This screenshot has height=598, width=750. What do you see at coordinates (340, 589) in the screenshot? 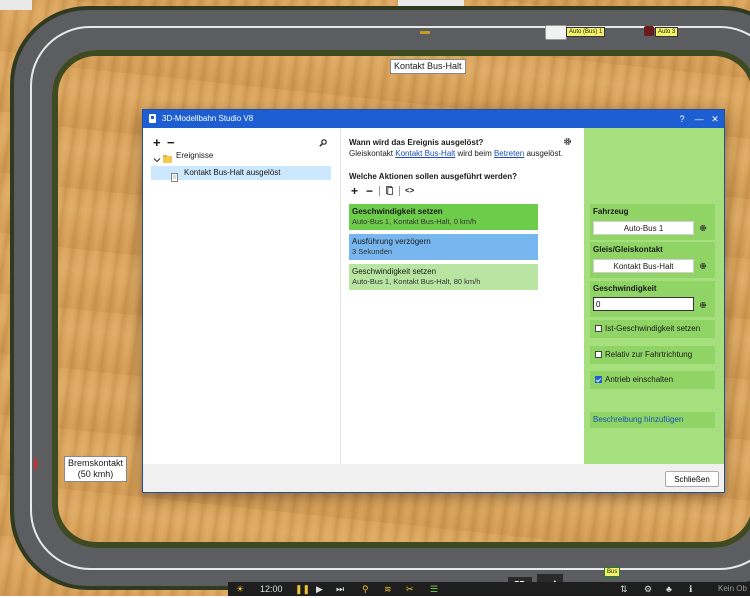
I see `skip-icon: ⏭` at bounding box center [340, 589].